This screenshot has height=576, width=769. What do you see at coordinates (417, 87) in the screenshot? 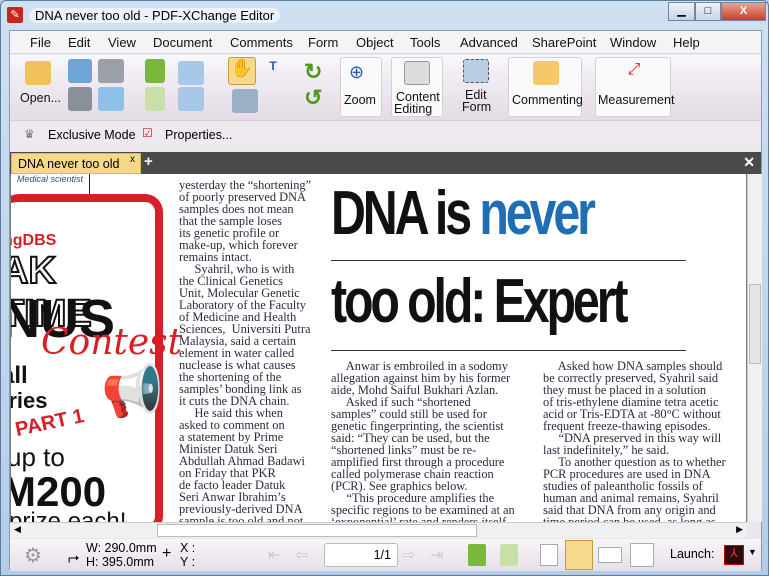
I see `content-editing-button: Content Editing` at bounding box center [417, 87].